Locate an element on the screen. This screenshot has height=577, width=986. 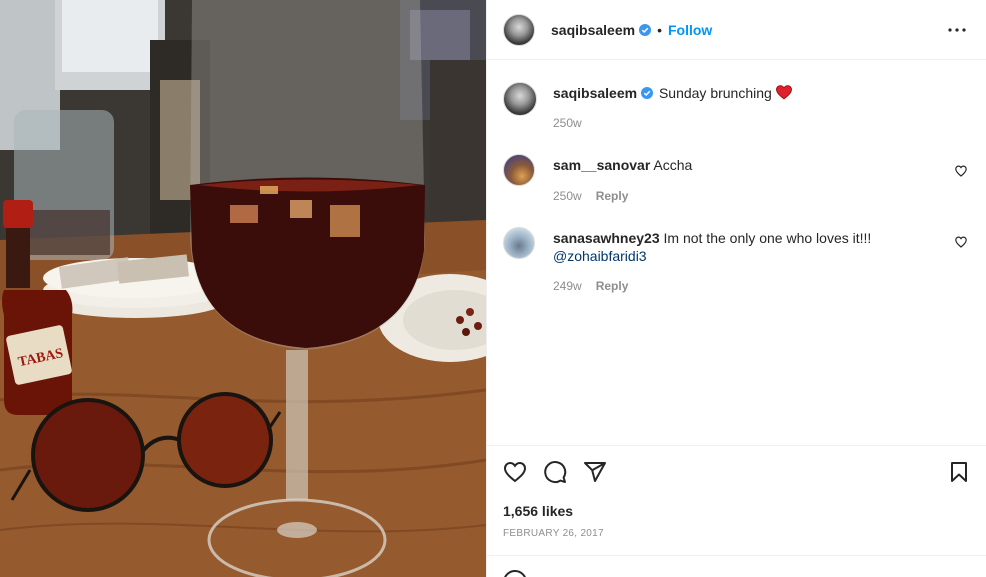
paper-plane-icon is located at coordinates (595, 472).